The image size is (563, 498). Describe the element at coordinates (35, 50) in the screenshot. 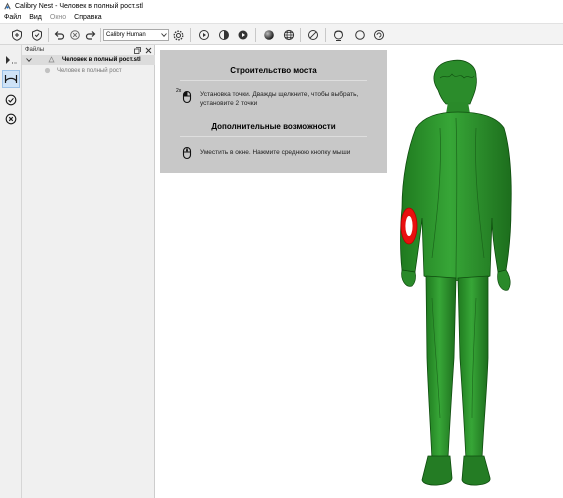

I see `files-panel-title: Файлы` at that location.